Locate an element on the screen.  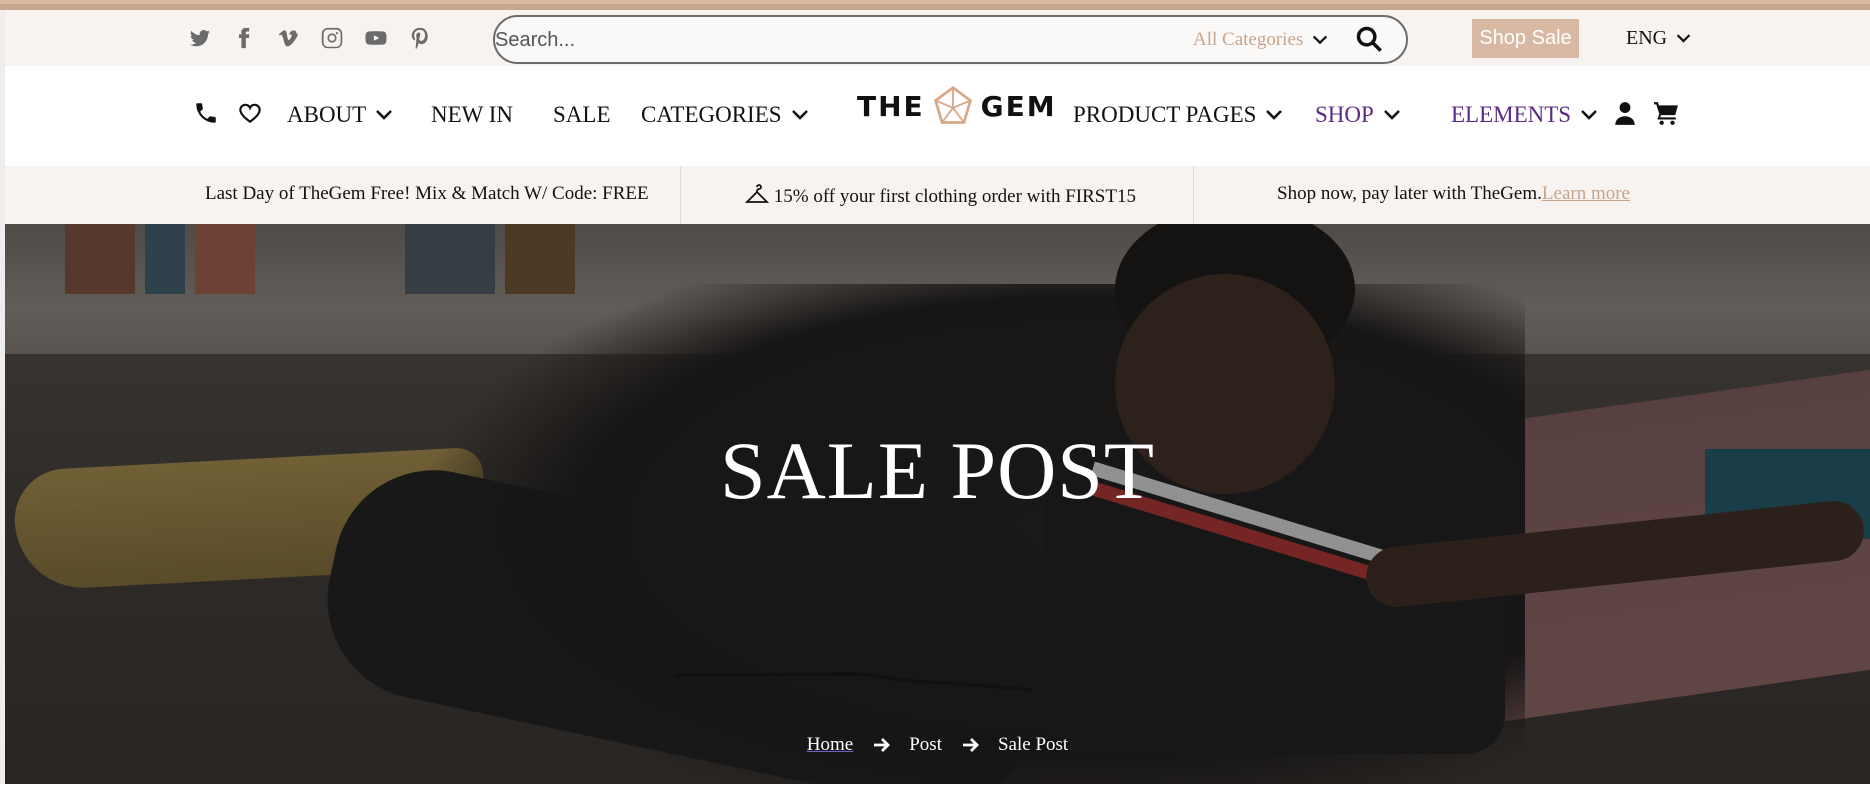
phone-icon is located at coordinates (206, 113).